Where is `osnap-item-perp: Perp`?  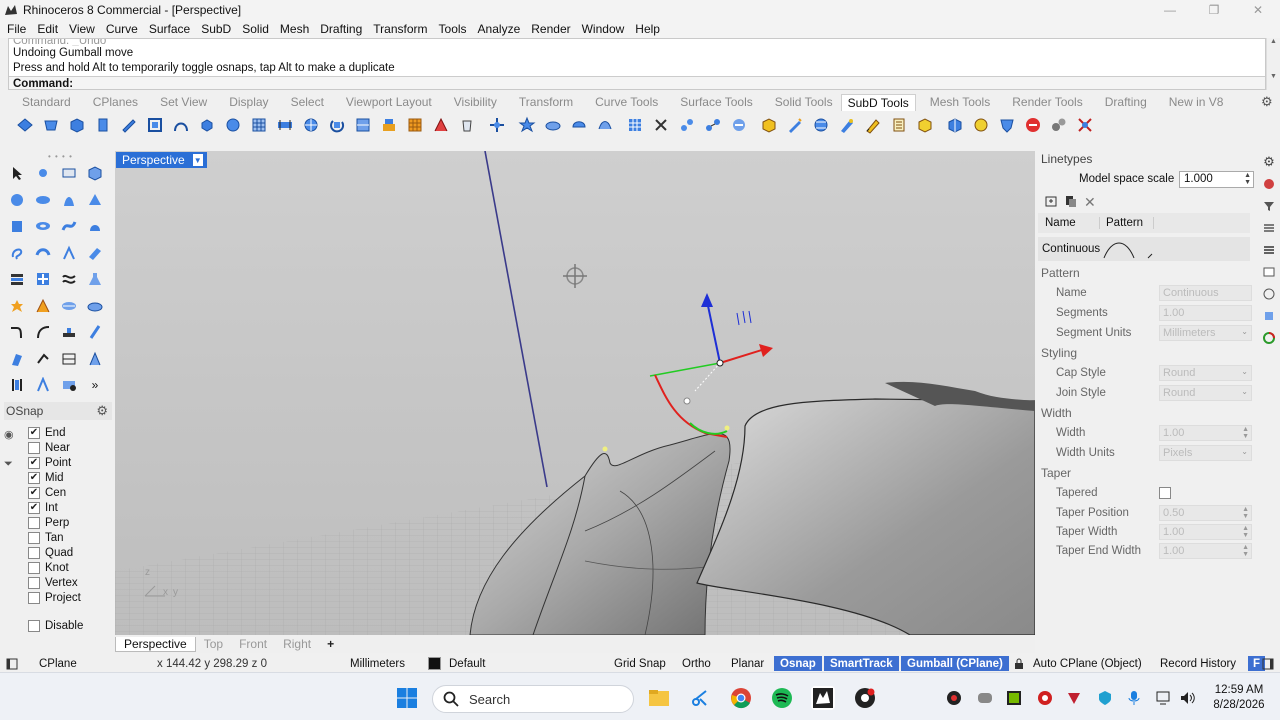 osnap-item-perp: Perp is located at coordinates (70, 522).